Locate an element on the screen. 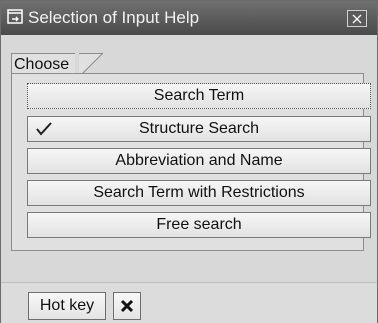 This screenshot has height=323, width=378. close-icon is located at coordinates (357, 18).